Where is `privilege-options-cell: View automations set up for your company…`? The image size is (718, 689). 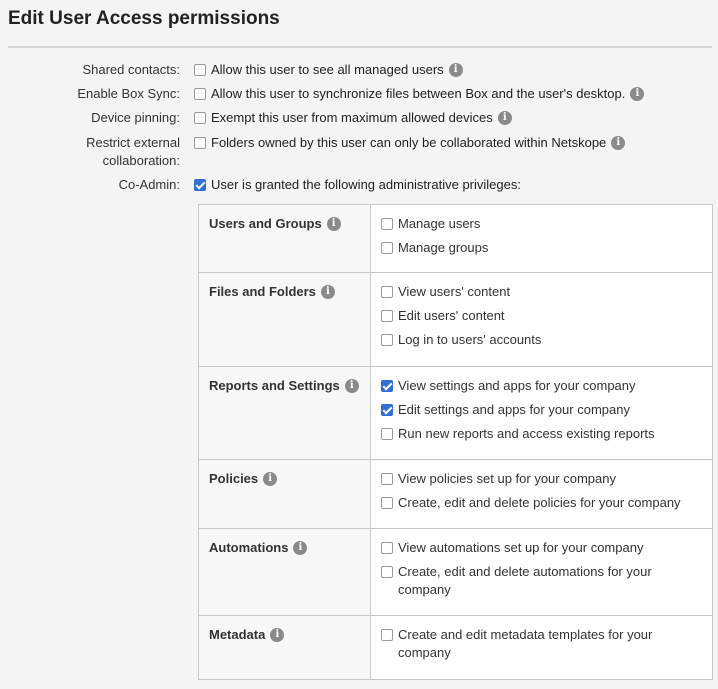 privilege-options-cell: View automations set up for your company… is located at coordinates (541, 572).